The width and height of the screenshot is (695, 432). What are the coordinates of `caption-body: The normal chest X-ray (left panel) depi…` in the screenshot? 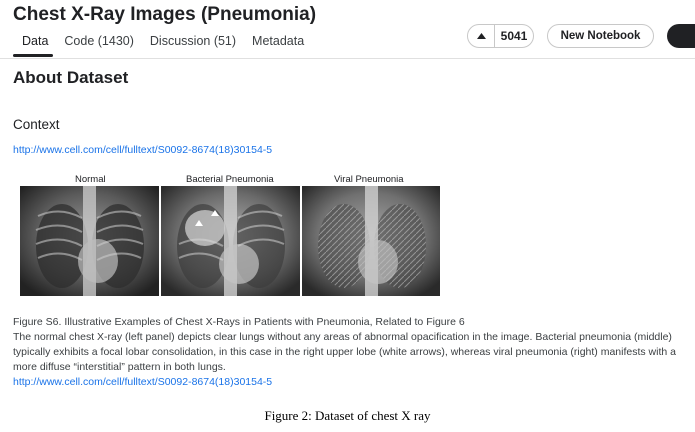 It's located at (344, 352).